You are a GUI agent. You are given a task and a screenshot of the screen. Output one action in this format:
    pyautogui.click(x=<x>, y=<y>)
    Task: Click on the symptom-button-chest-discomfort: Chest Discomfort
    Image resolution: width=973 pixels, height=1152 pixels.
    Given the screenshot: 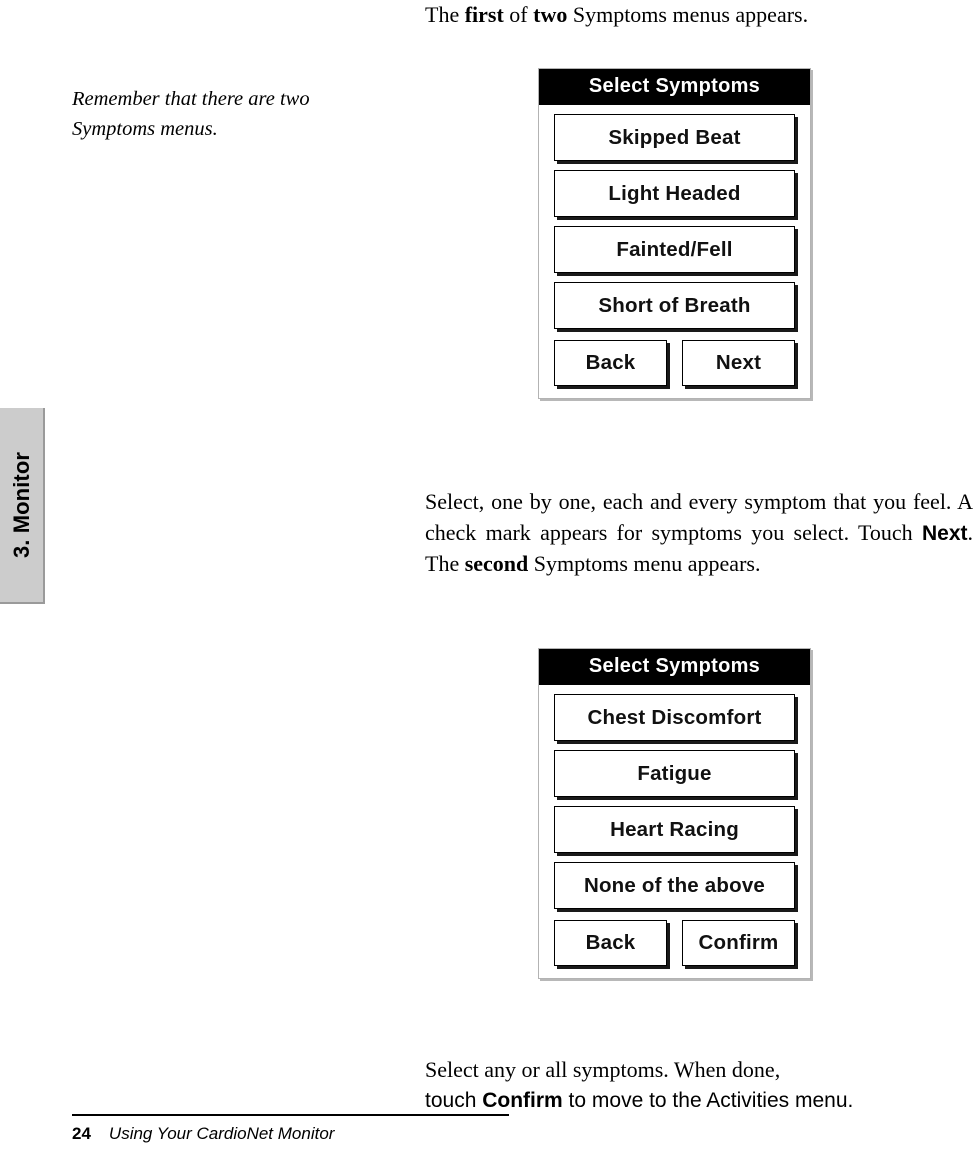 What is the action you would take?
    pyautogui.click(x=674, y=717)
    